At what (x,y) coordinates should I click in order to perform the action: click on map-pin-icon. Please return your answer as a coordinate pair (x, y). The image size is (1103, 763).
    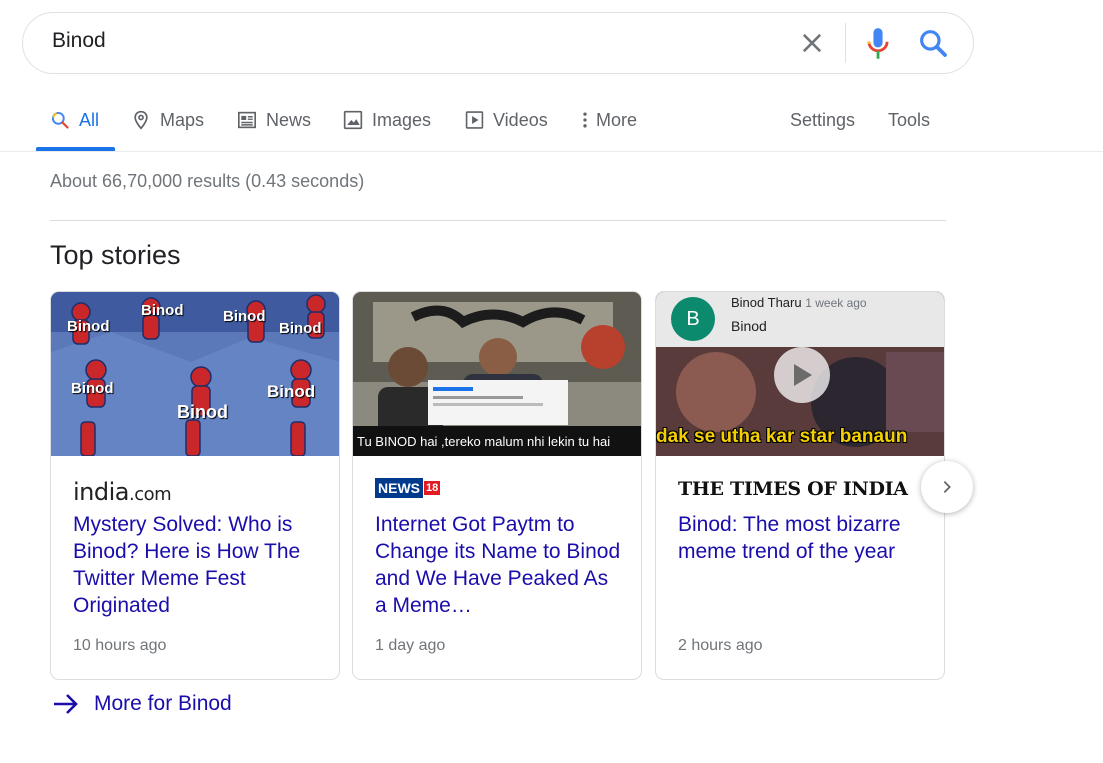
    Looking at the image, I should click on (141, 120).